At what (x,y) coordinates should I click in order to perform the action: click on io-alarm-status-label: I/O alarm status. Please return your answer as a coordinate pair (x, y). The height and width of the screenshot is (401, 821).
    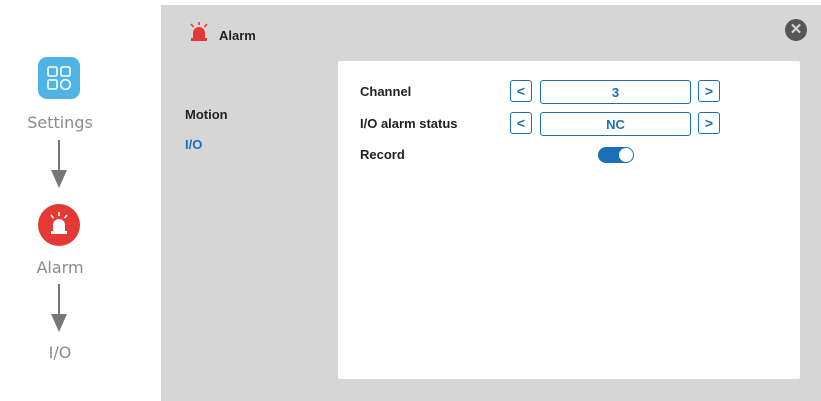
    Looking at the image, I should click on (409, 123).